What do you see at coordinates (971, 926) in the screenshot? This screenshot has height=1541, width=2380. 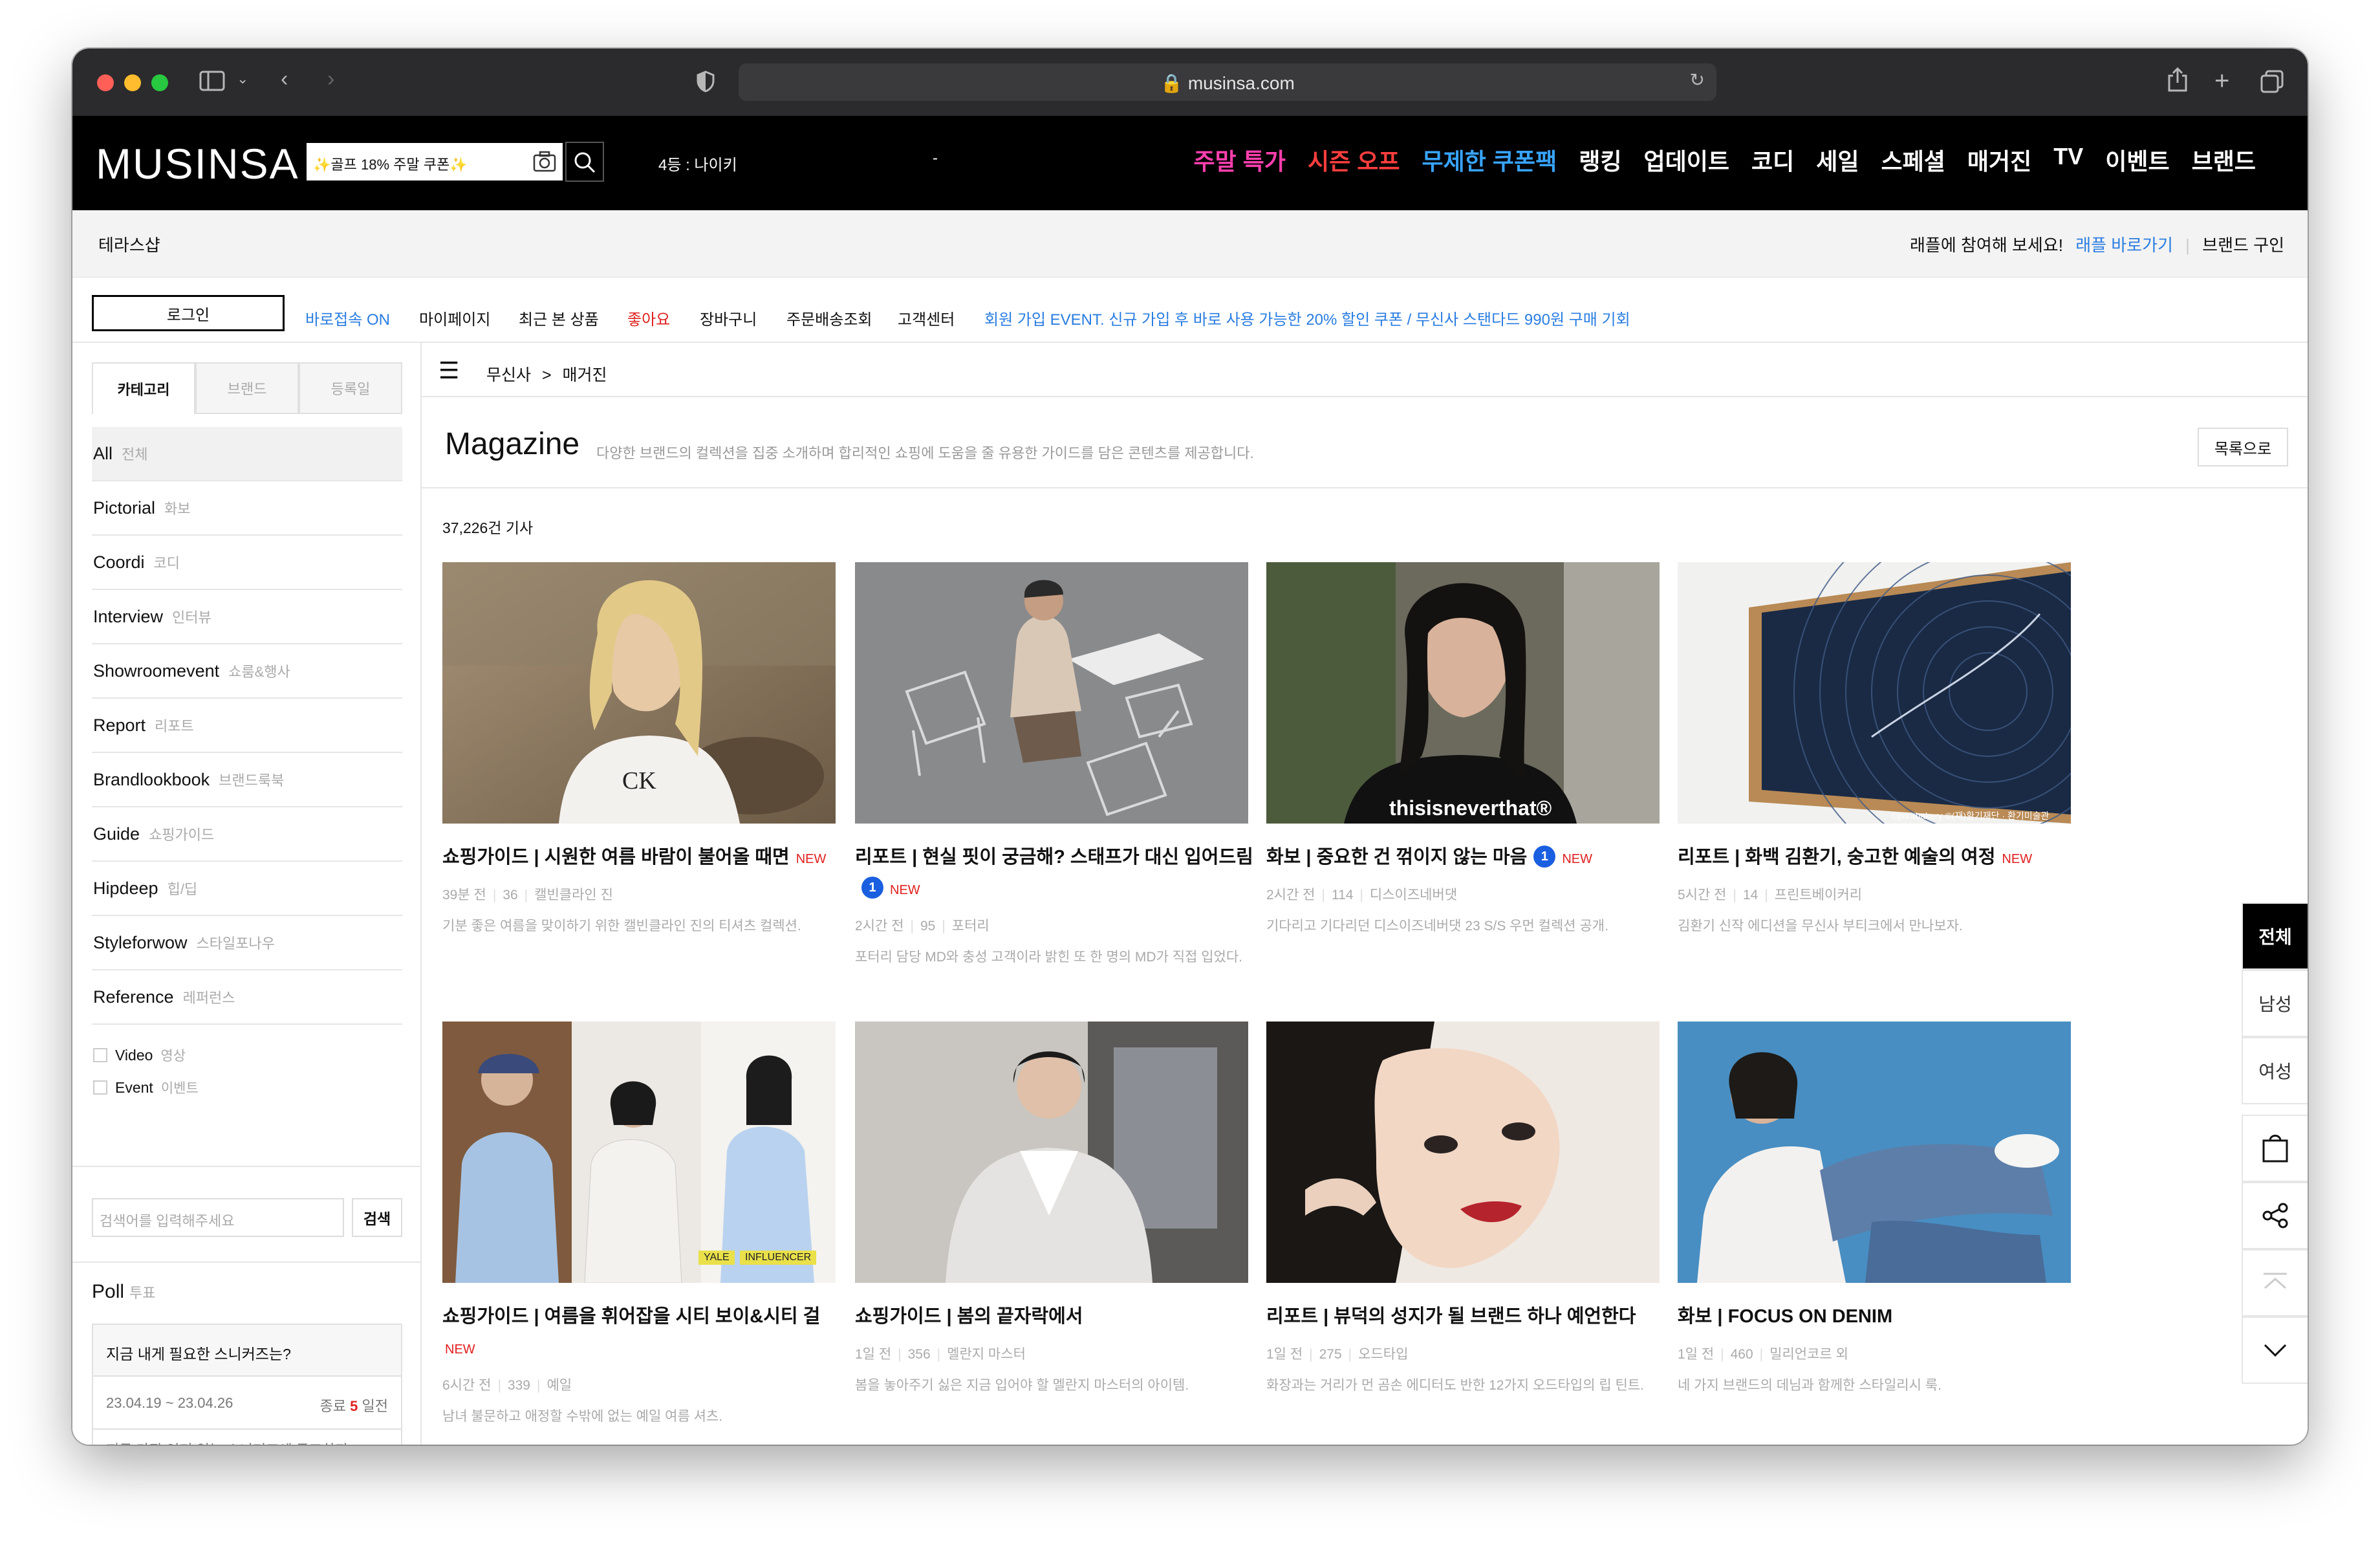 I see `article-author: 포터리` at bounding box center [971, 926].